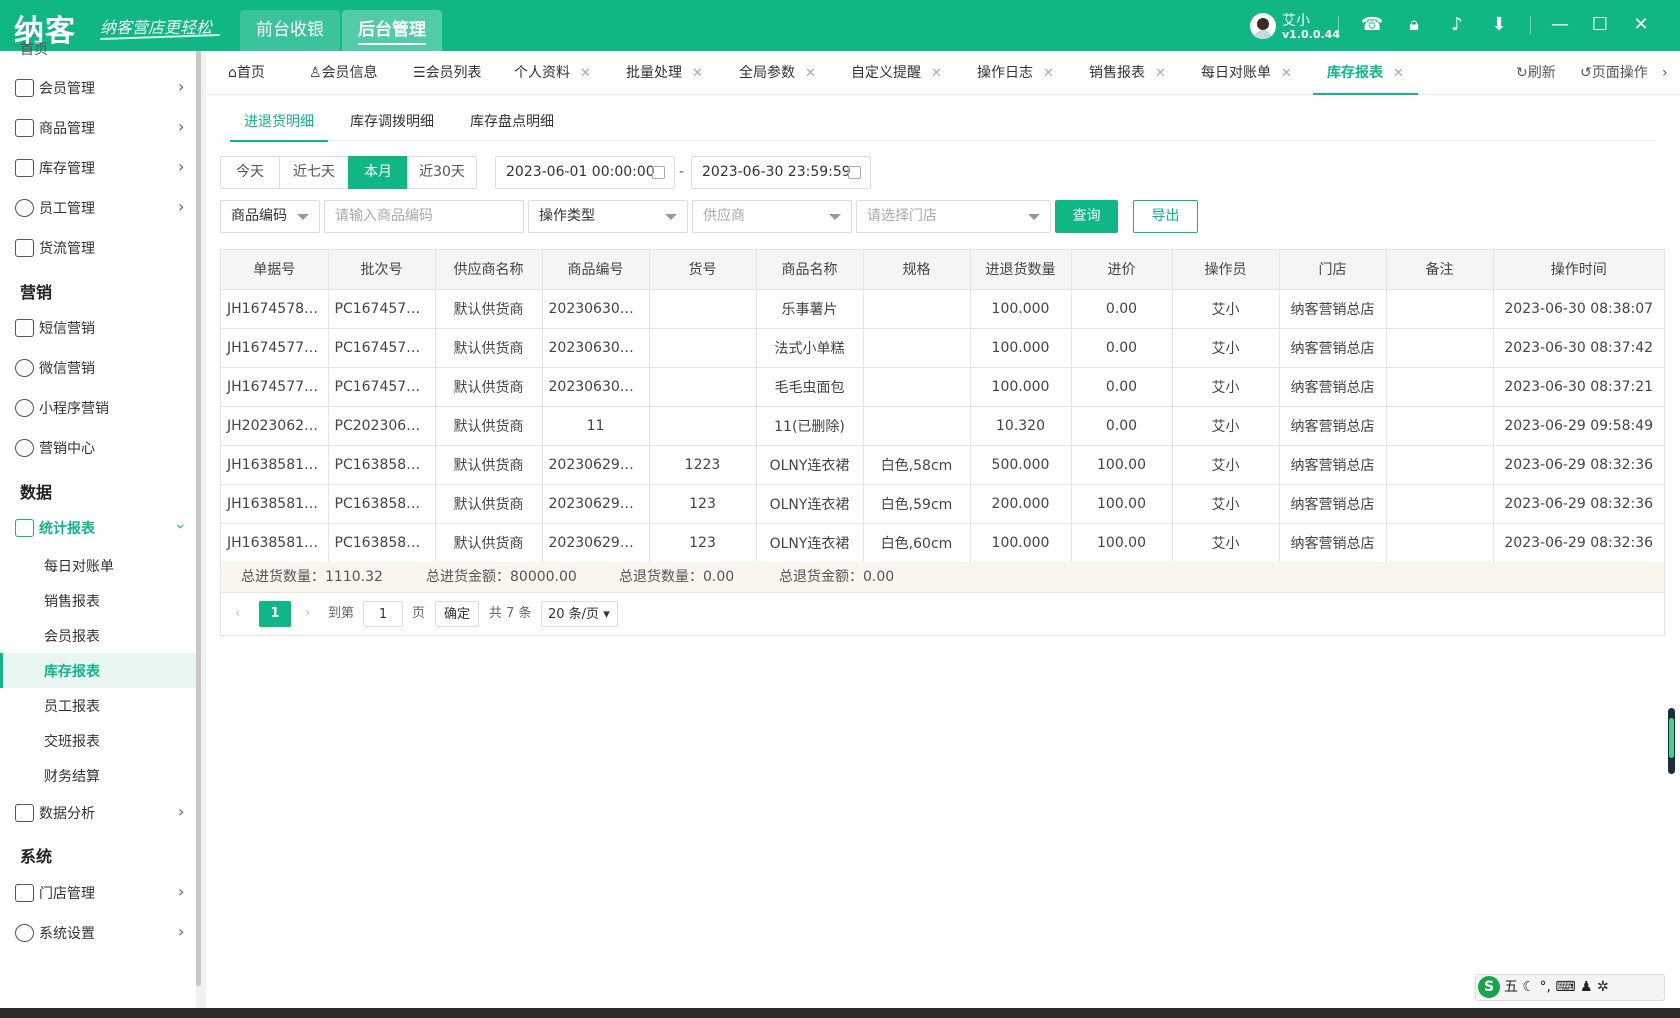 This screenshot has height=1018, width=1680. What do you see at coordinates (664, 73) in the screenshot?
I see `tab-batch: 批量处理 ✕` at bounding box center [664, 73].